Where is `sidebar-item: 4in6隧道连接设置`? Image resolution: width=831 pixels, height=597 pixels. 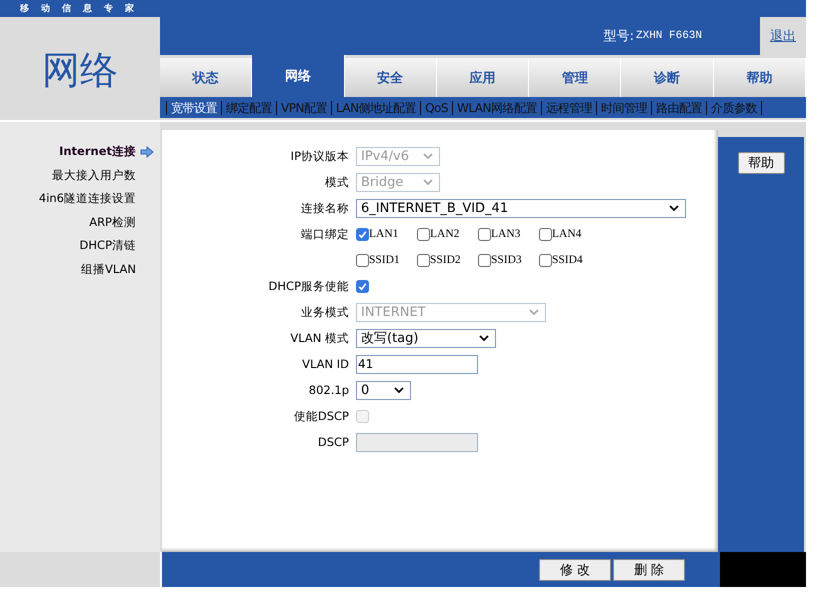
sidebar-item: 4in6隧道连接设置 is located at coordinates (87, 198).